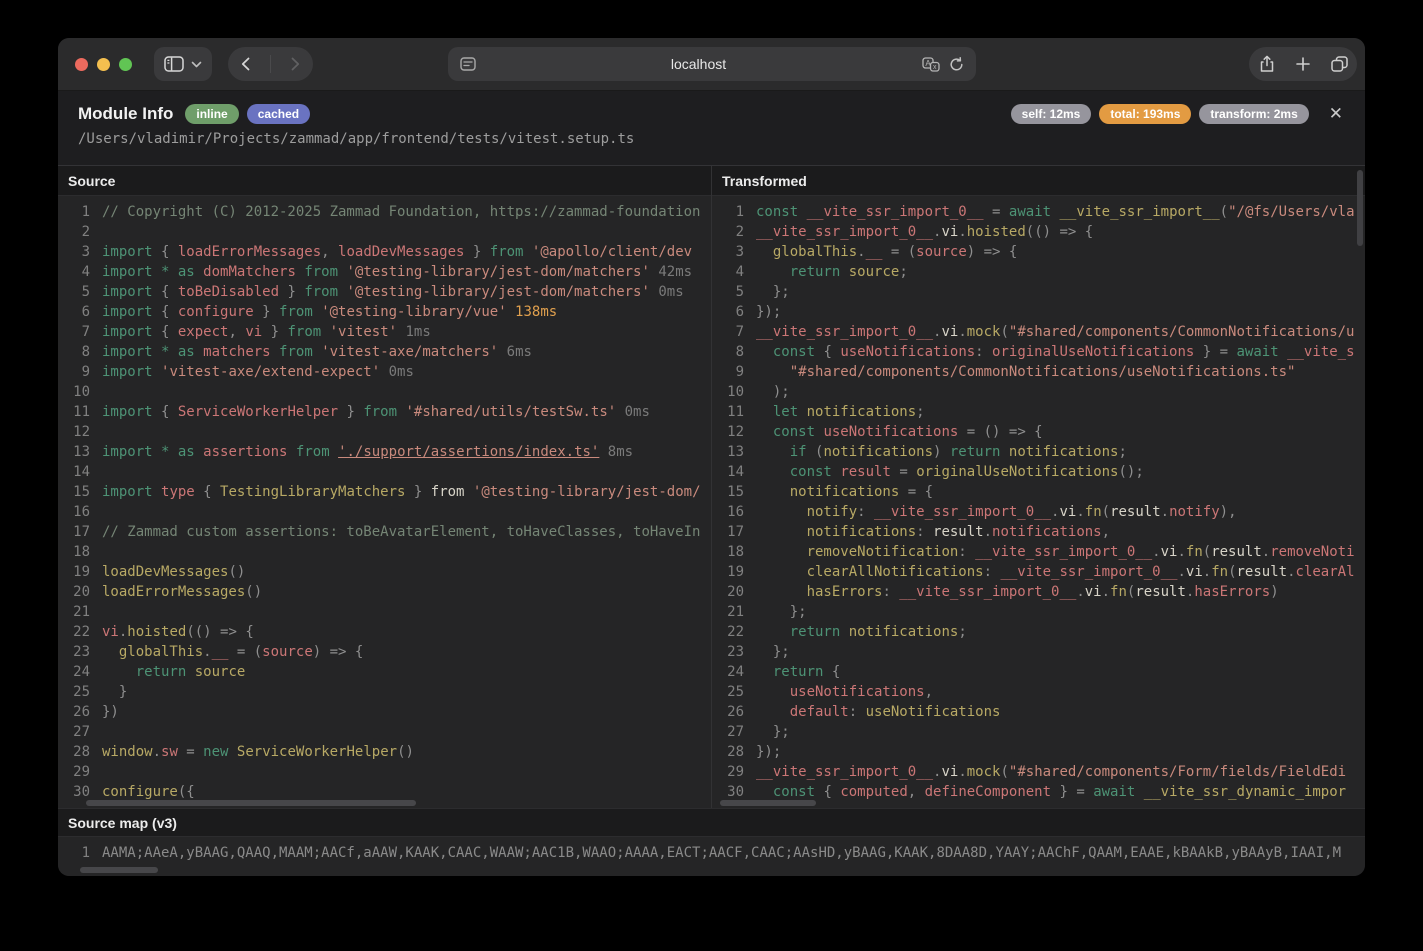  I want to click on transformed-horizontal-scrollbar, so click(768, 803).